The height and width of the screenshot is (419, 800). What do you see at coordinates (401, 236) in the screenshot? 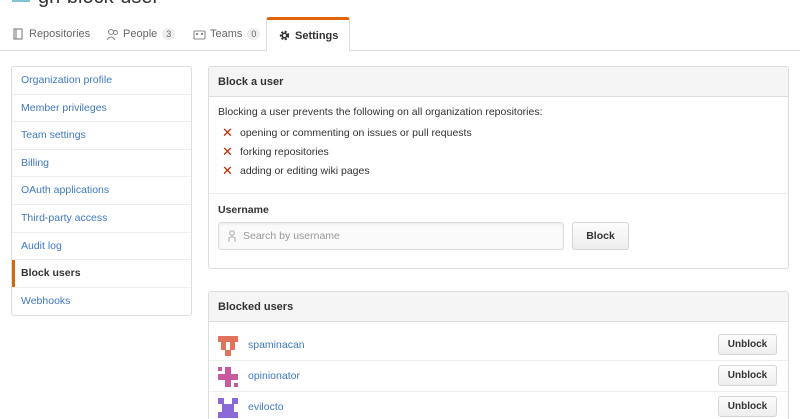
I see `username-search-input` at bounding box center [401, 236].